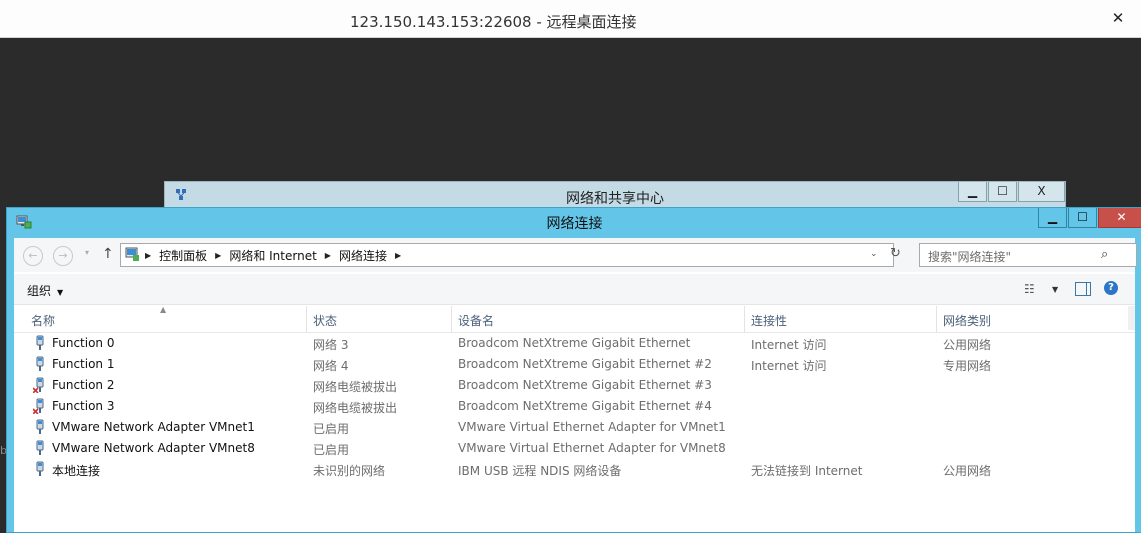 The width and height of the screenshot is (1141, 533). What do you see at coordinates (39, 291) in the screenshot?
I see `organize-label: 组织` at bounding box center [39, 291].